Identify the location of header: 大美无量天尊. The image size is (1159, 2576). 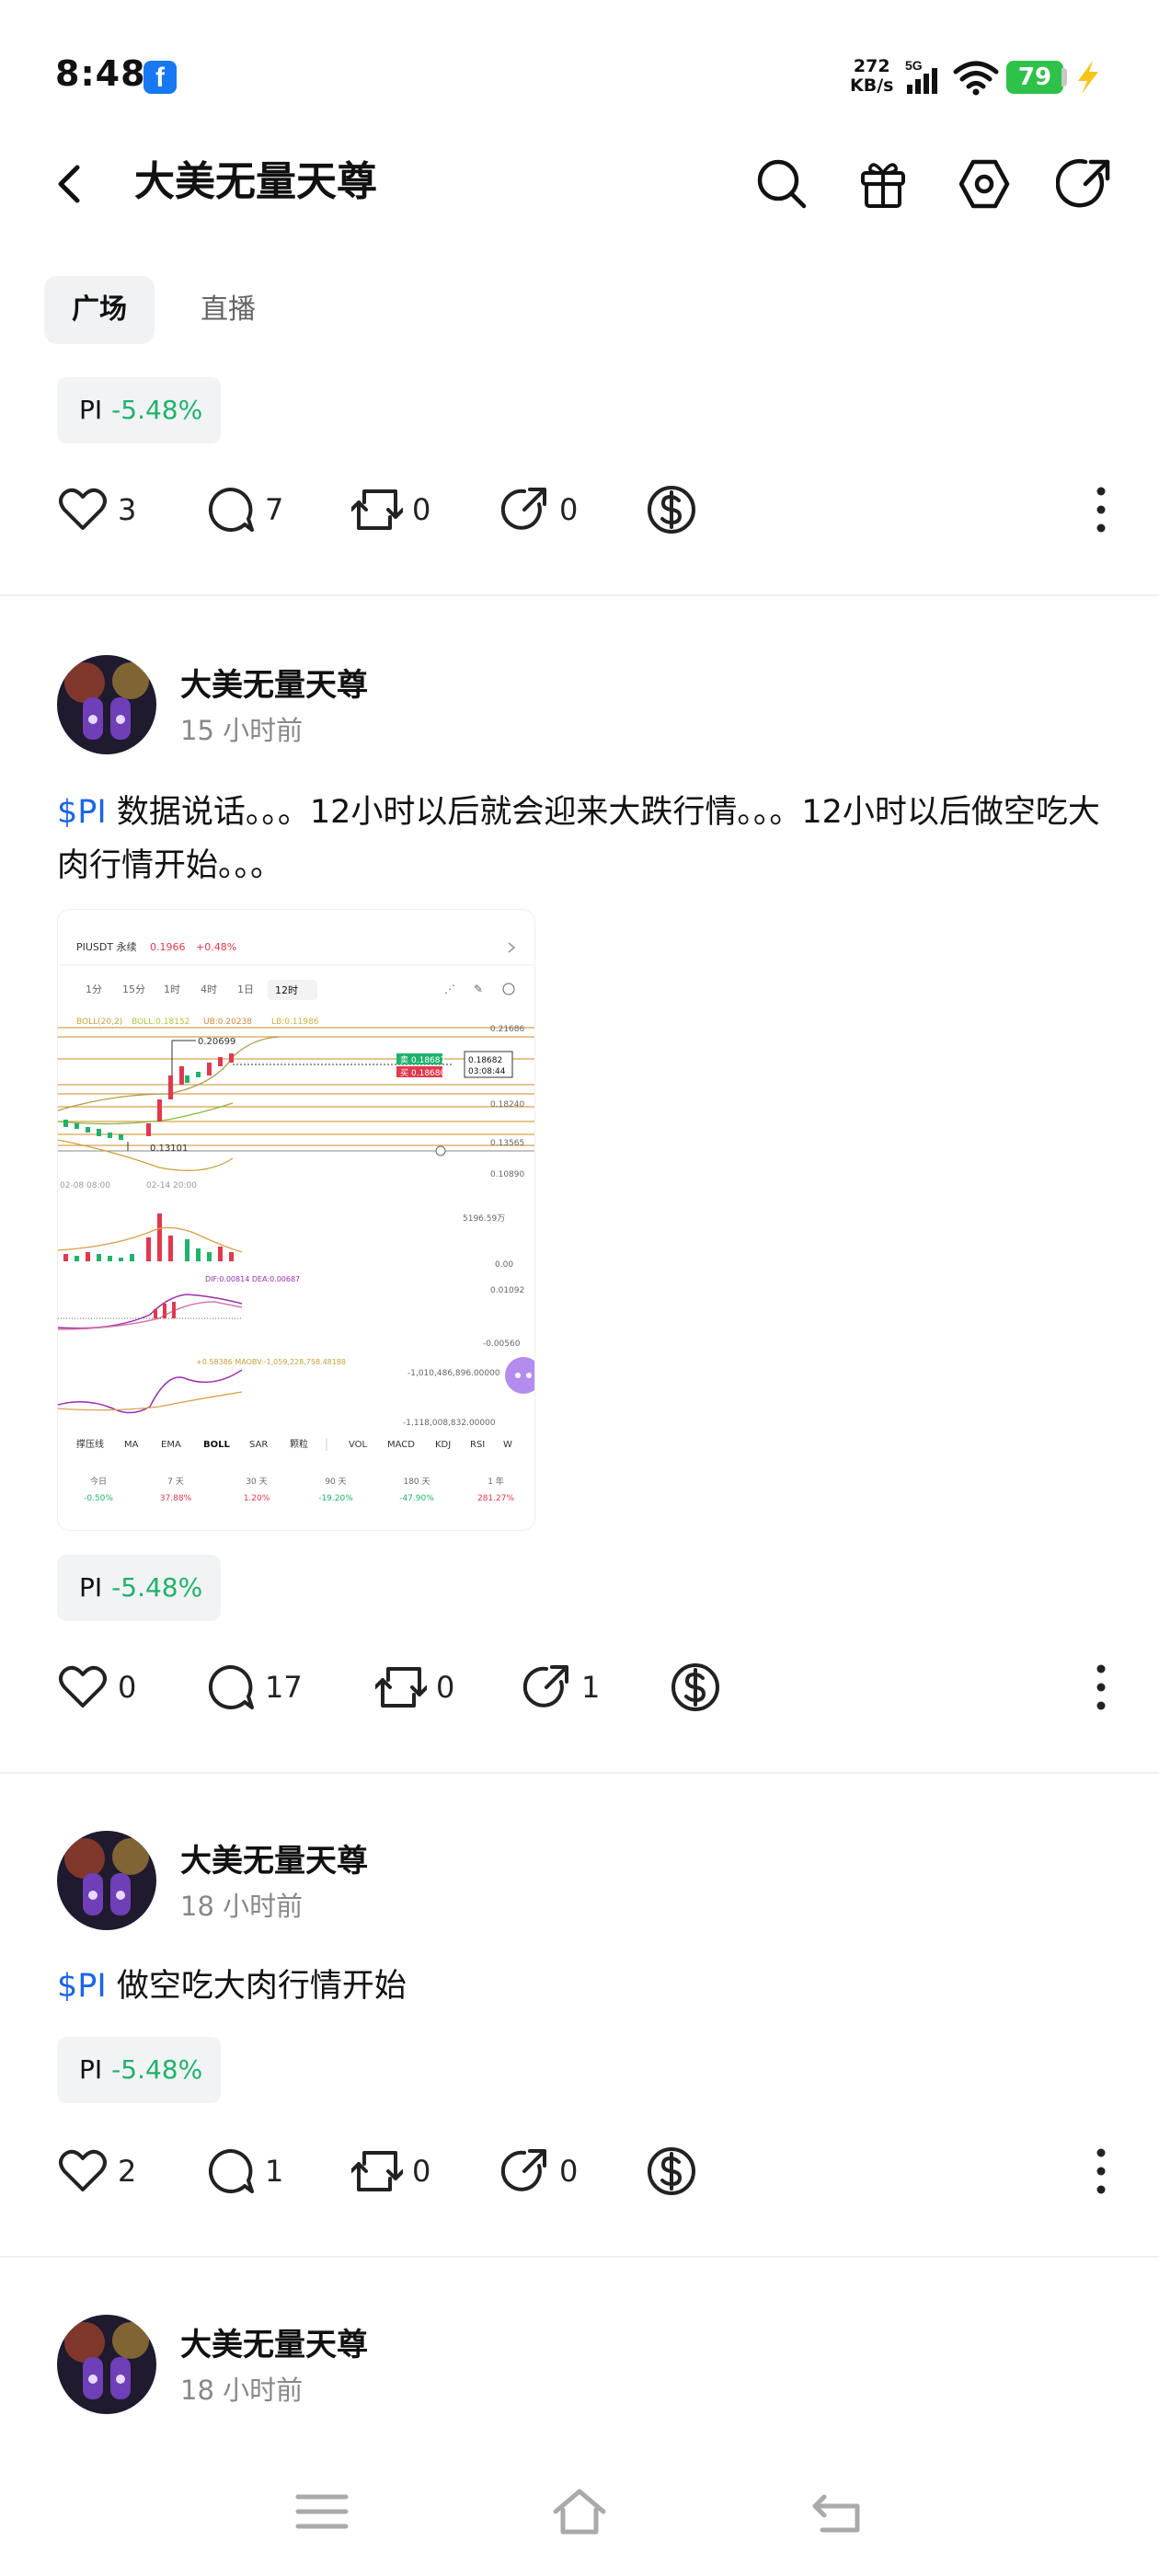
(579, 184).